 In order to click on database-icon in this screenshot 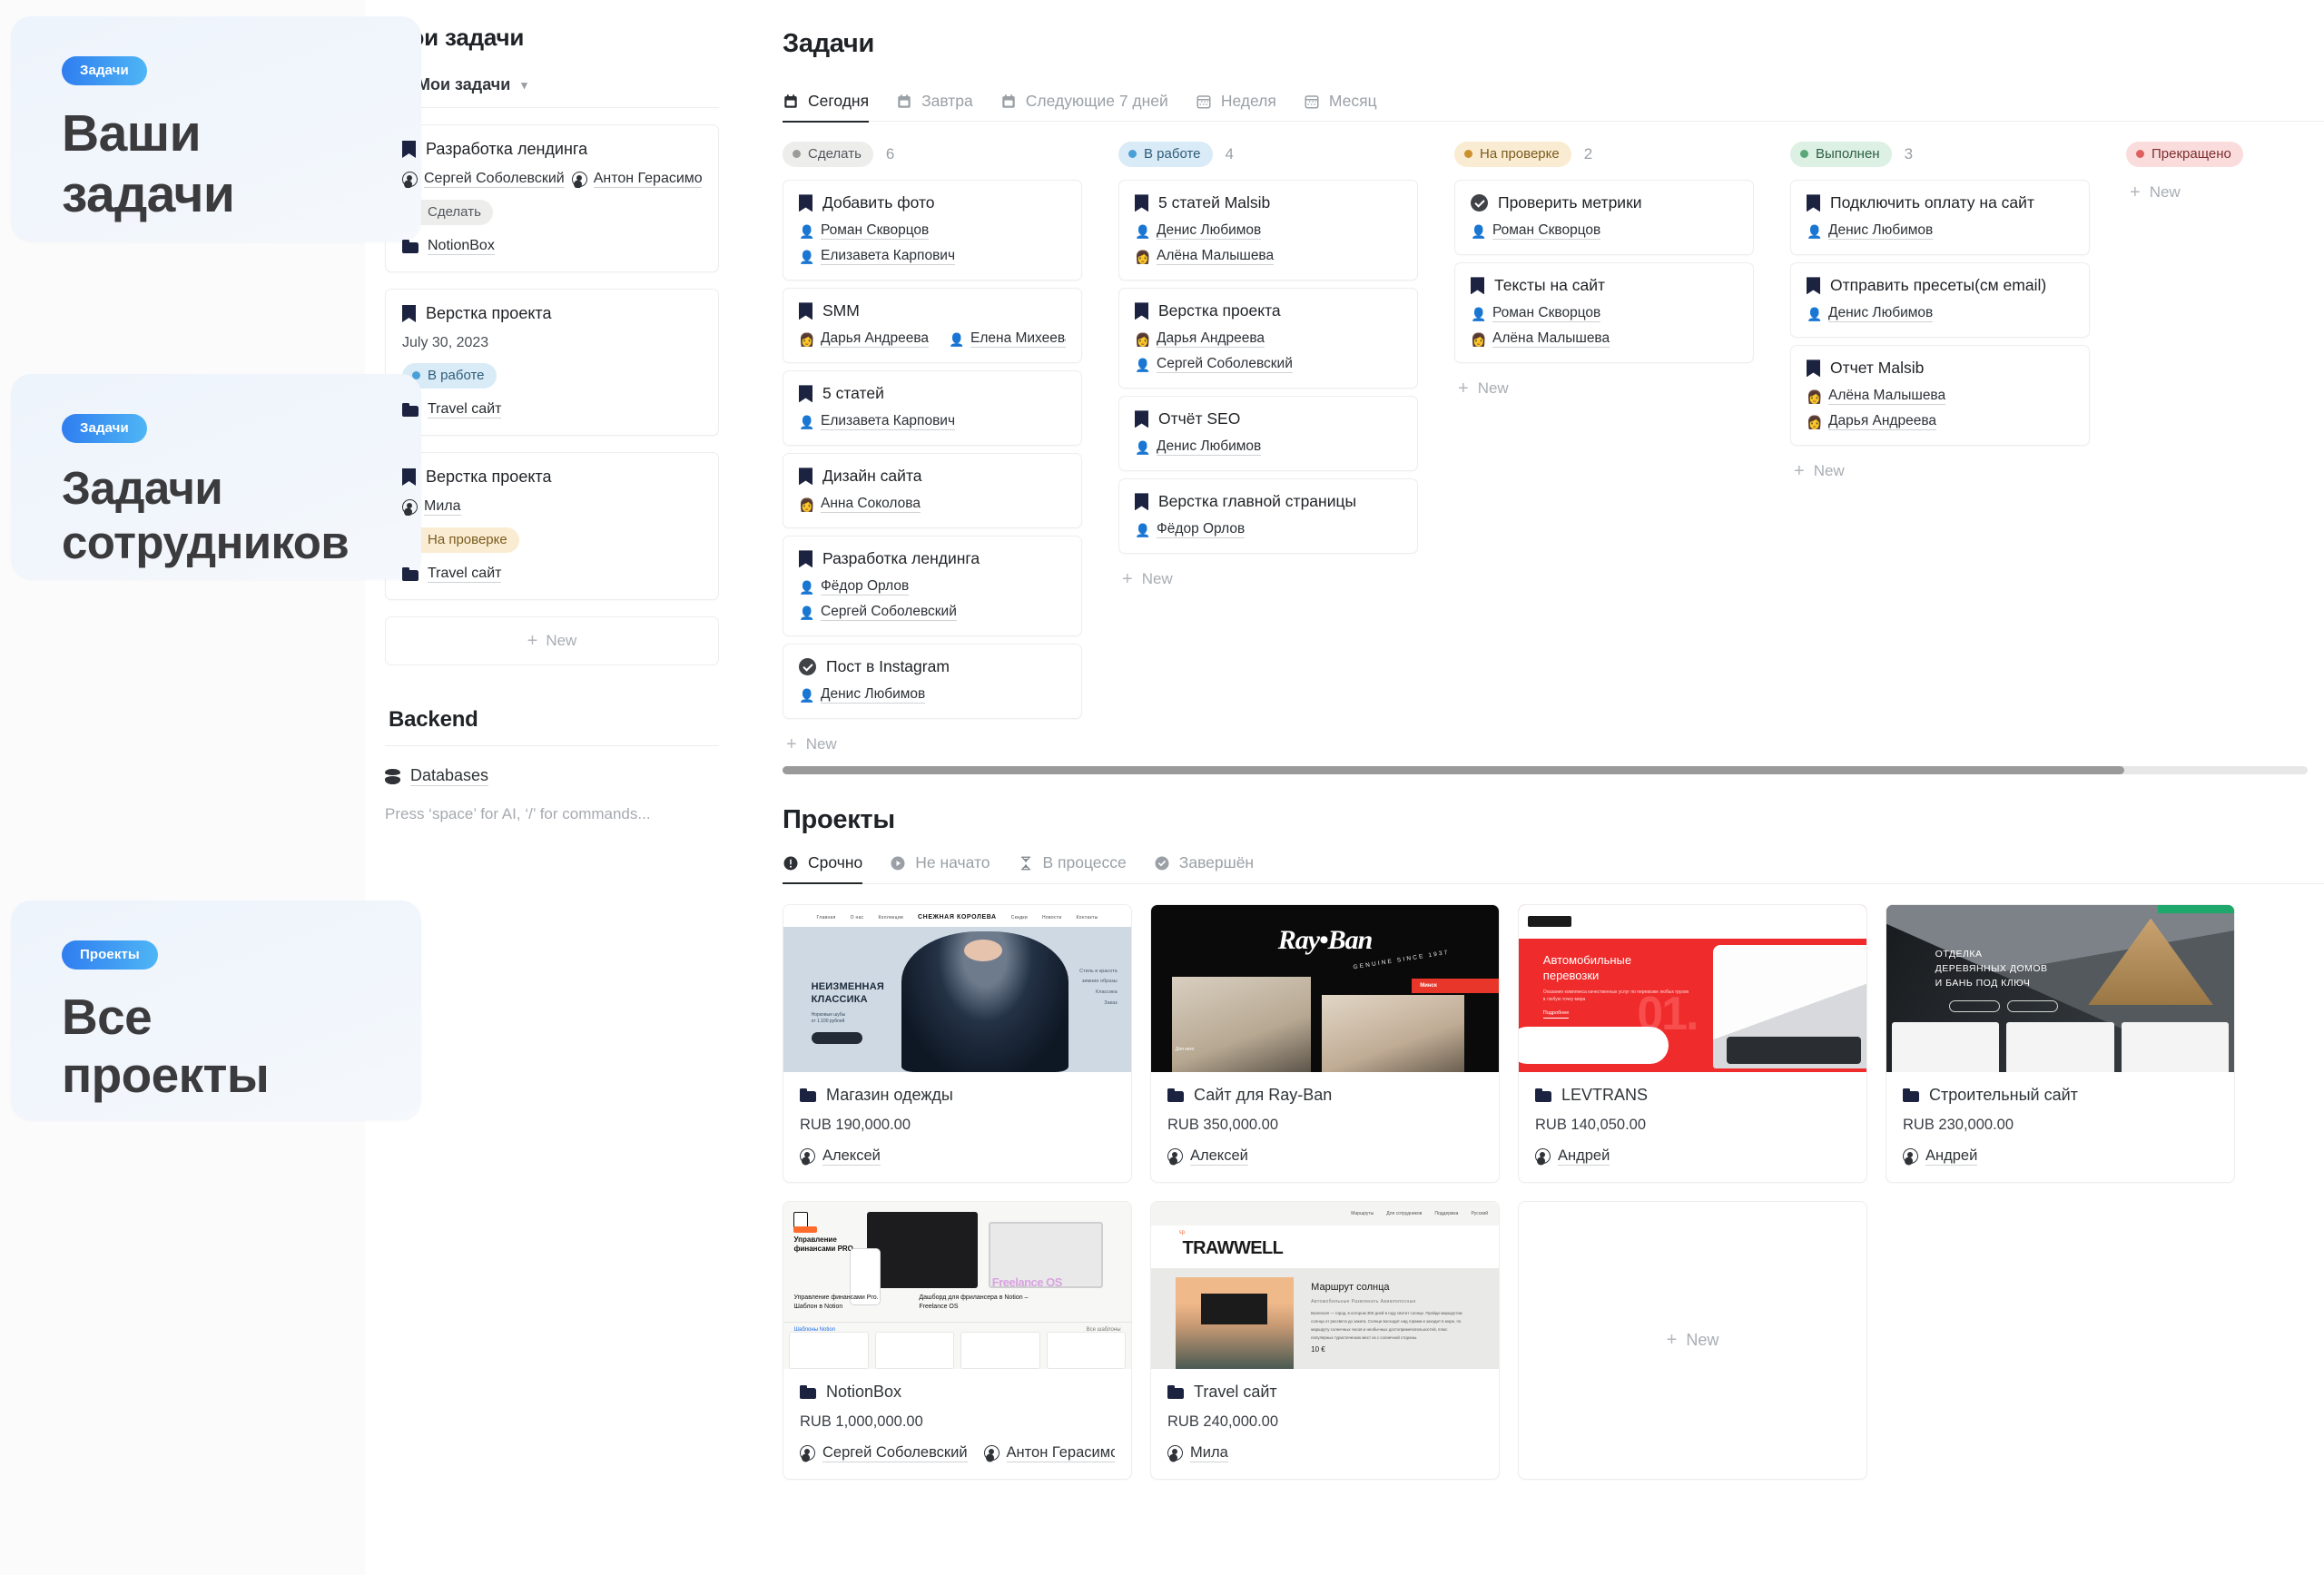, I will do `click(392, 776)`.